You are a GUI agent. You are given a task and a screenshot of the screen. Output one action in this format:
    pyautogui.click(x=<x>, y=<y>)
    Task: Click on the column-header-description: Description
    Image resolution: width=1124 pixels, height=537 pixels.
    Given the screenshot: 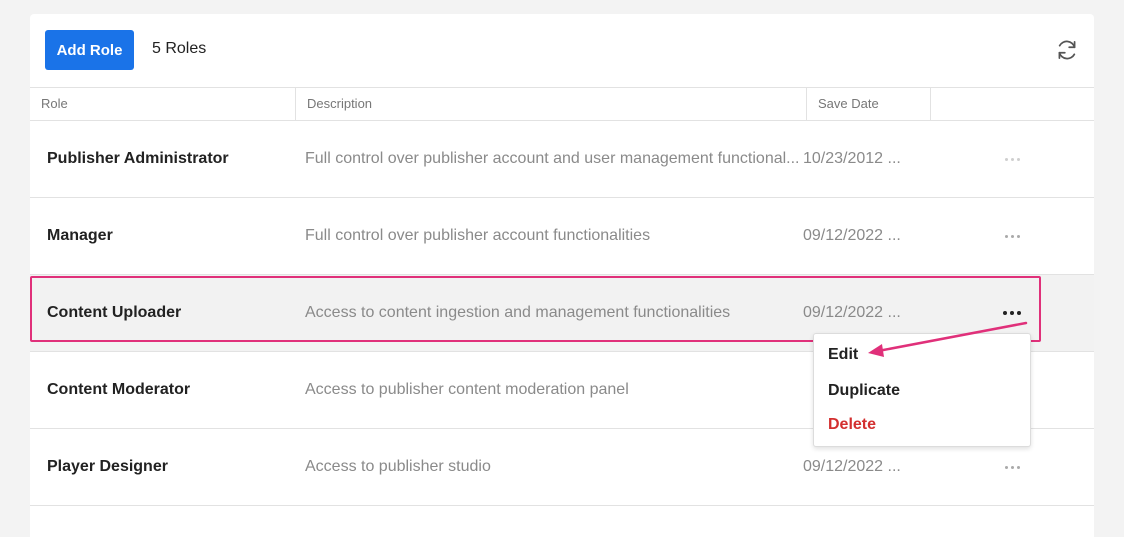 What is the action you would take?
    pyautogui.click(x=550, y=104)
    